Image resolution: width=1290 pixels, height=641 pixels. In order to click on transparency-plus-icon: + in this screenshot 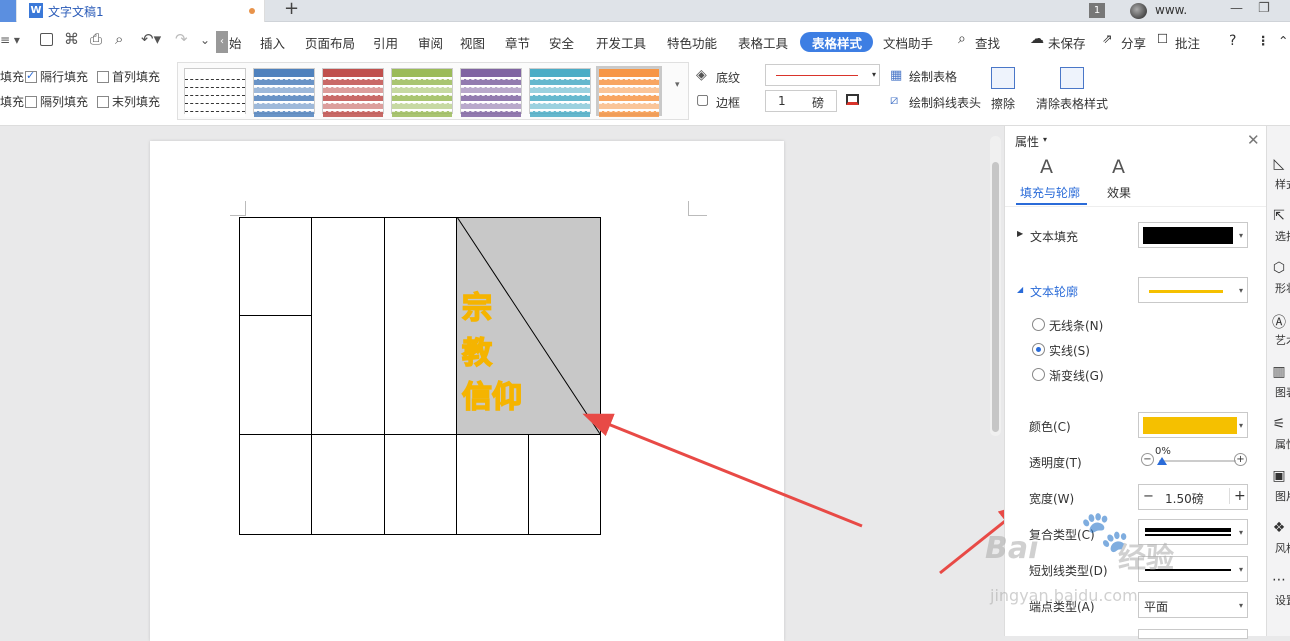, I will do `click(1240, 459)`.